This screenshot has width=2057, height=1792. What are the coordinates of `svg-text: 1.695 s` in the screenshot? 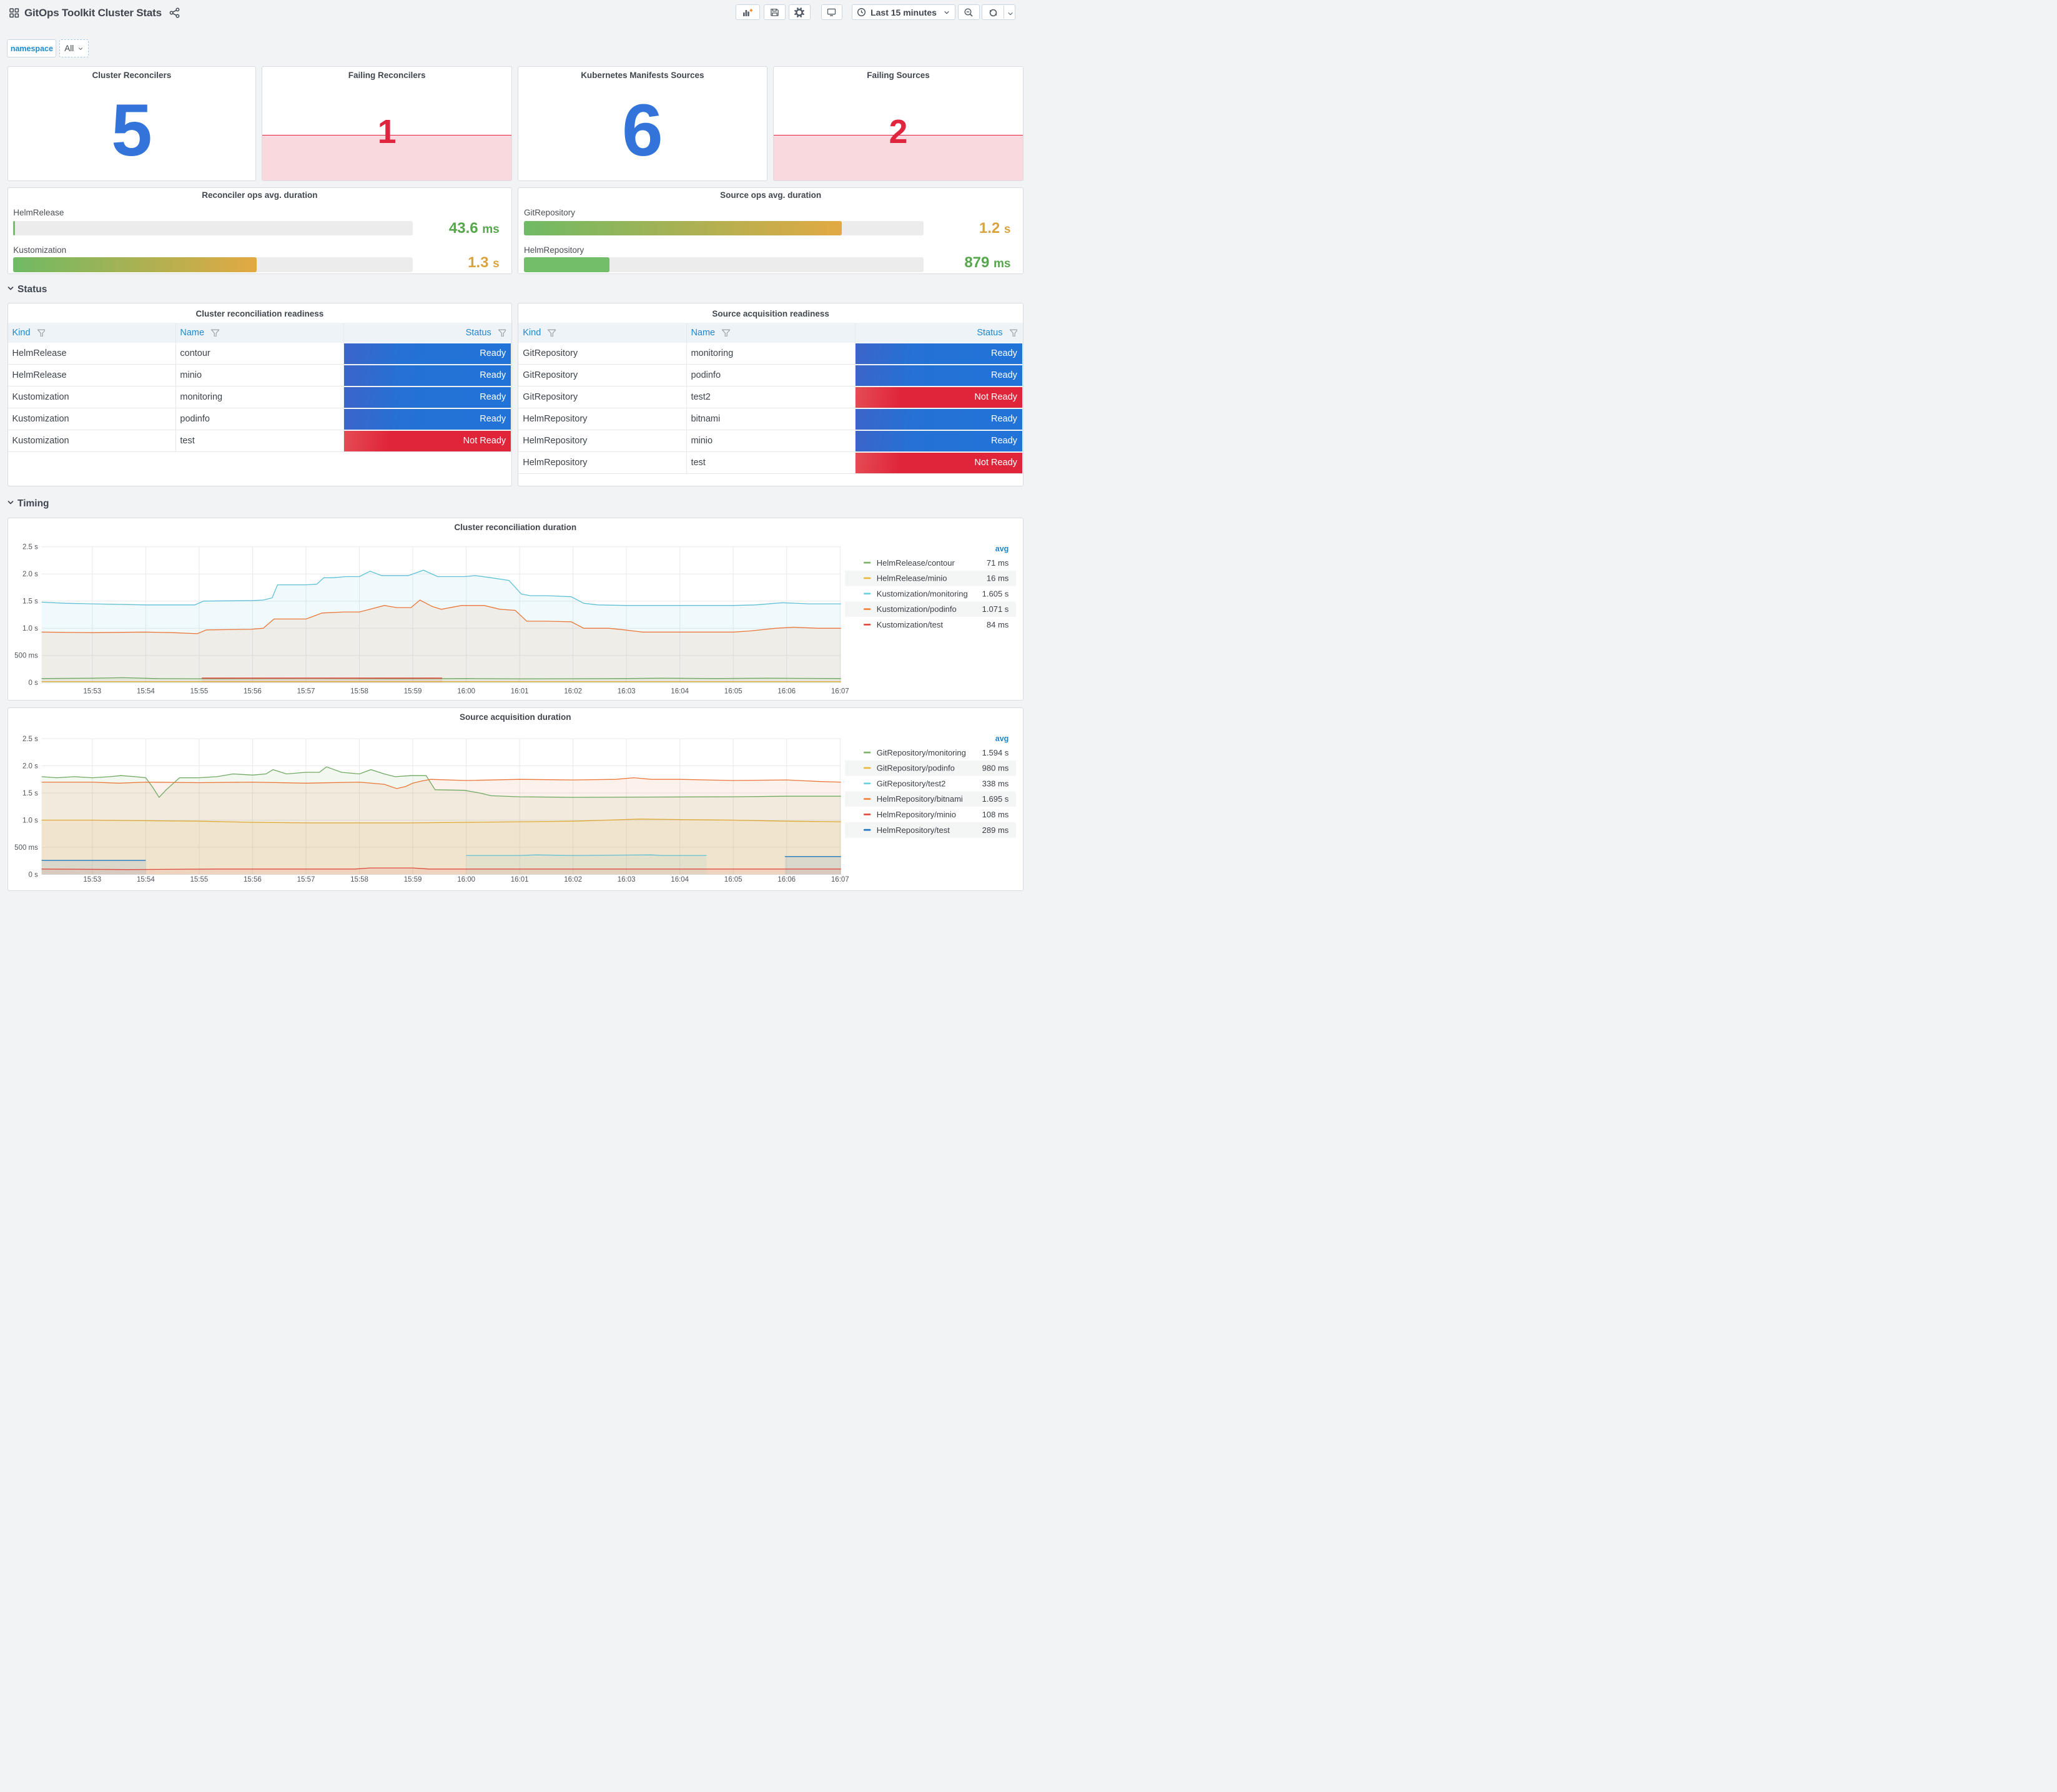 It's located at (996, 799).